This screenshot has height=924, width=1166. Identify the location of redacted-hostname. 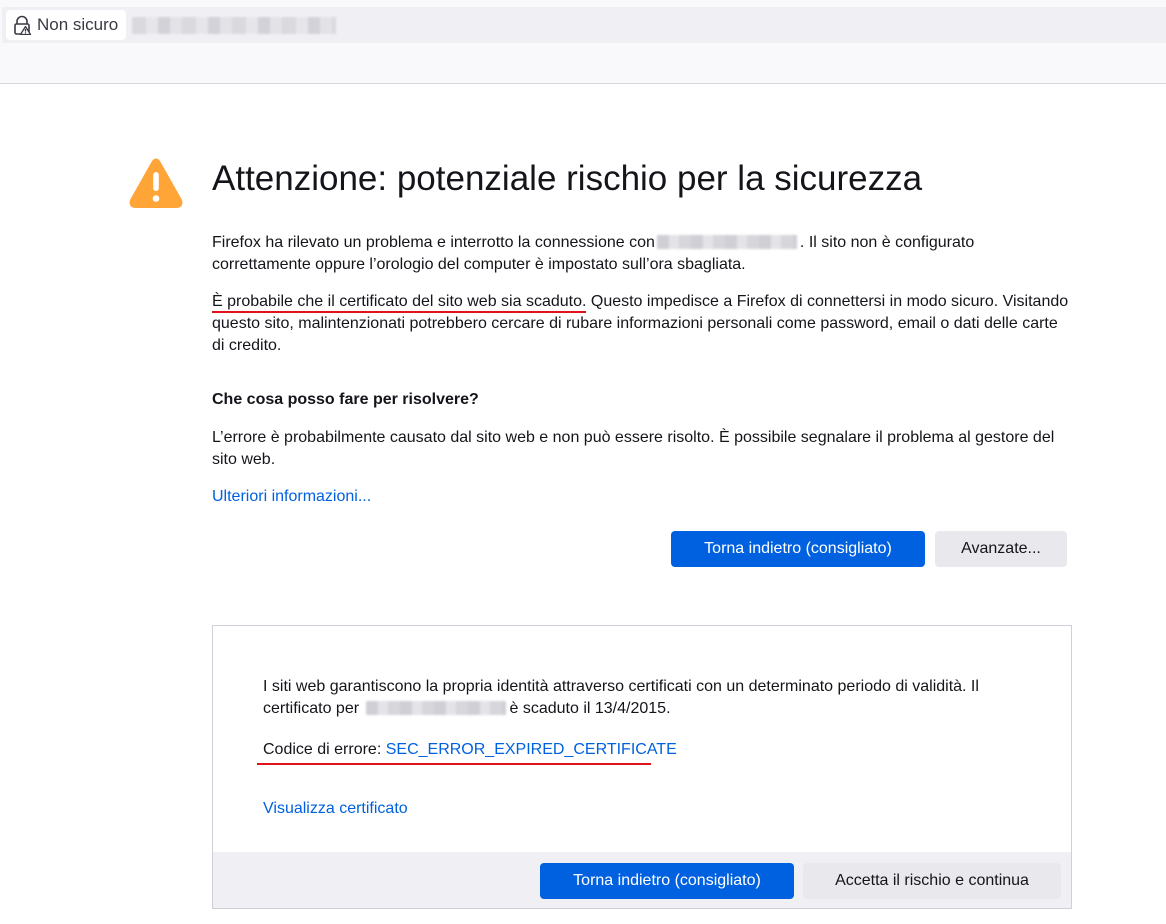
(726, 242).